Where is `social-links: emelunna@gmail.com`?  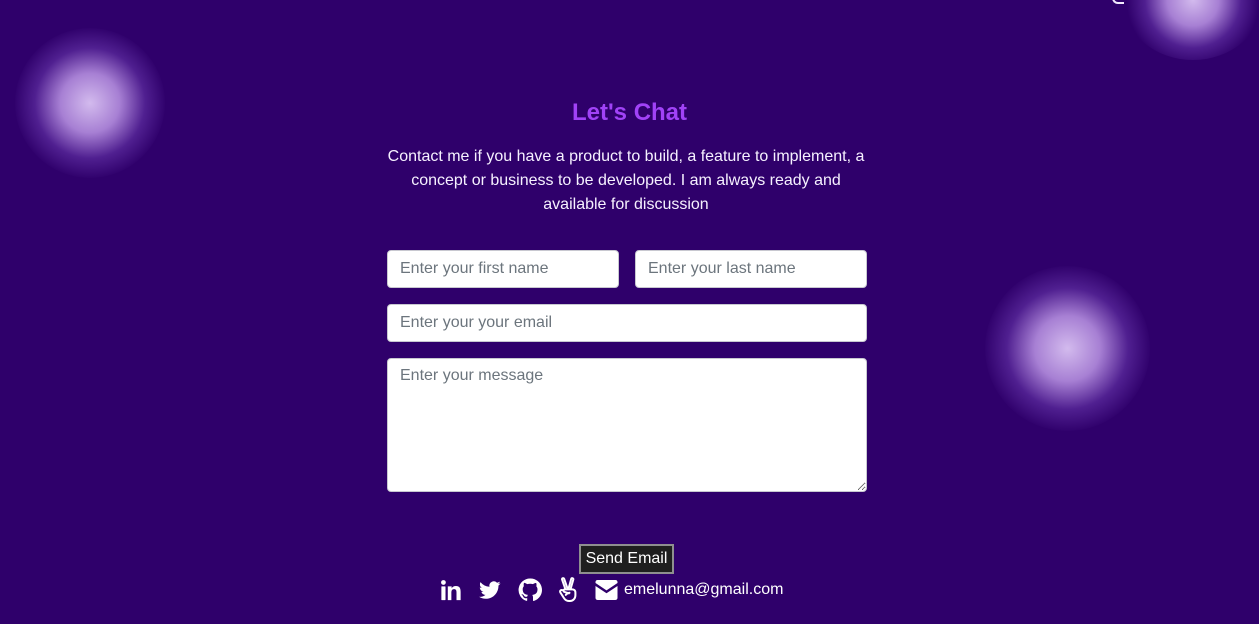 social-links: emelunna@gmail.com is located at coordinates (611, 590).